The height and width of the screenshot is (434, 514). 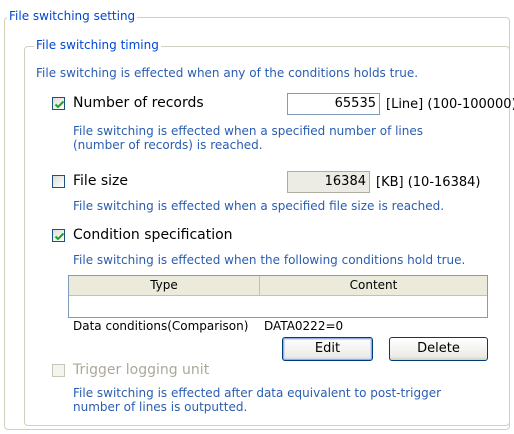 I want to click on trigger-checkbox, so click(x=58, y=370).